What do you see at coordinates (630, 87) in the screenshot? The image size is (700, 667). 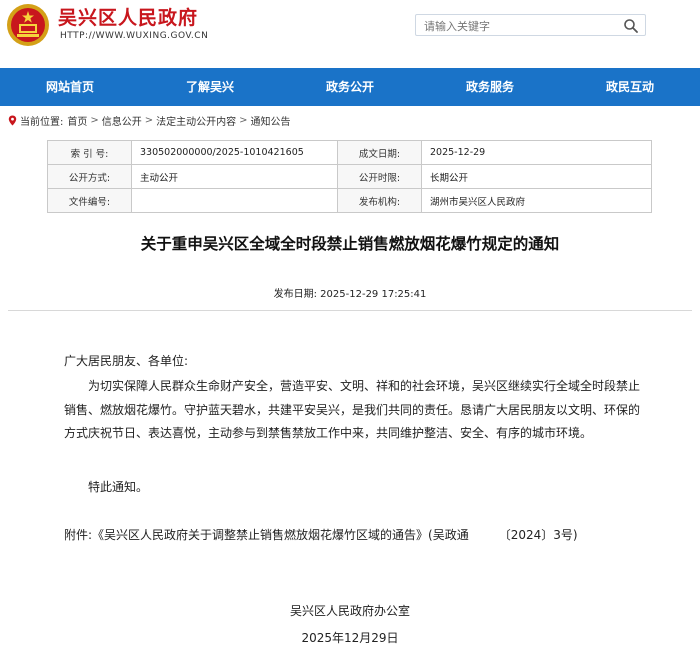 I see `nav-interaction: 政民互动` at bounding box center [630, 87].